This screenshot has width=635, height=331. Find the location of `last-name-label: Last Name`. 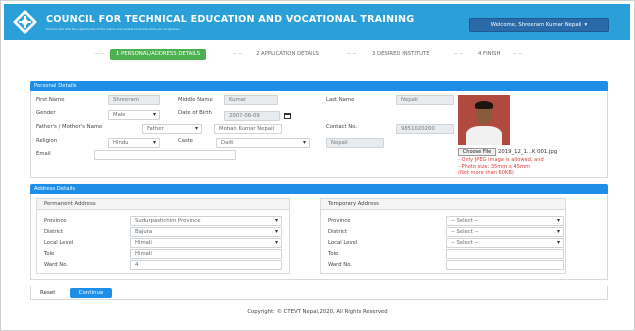

last-name-label: Last Name is located at coordinates (340, 100).